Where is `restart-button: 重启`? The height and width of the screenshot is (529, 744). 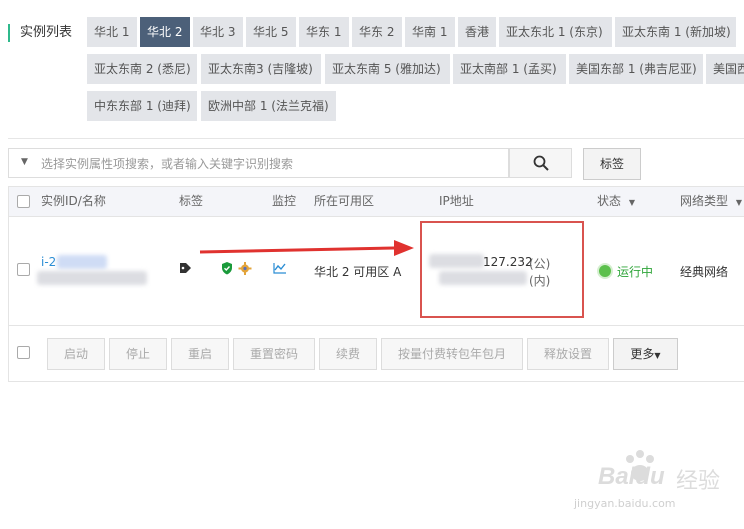 restart-button: 重启 is located at coordinates (200, 354).